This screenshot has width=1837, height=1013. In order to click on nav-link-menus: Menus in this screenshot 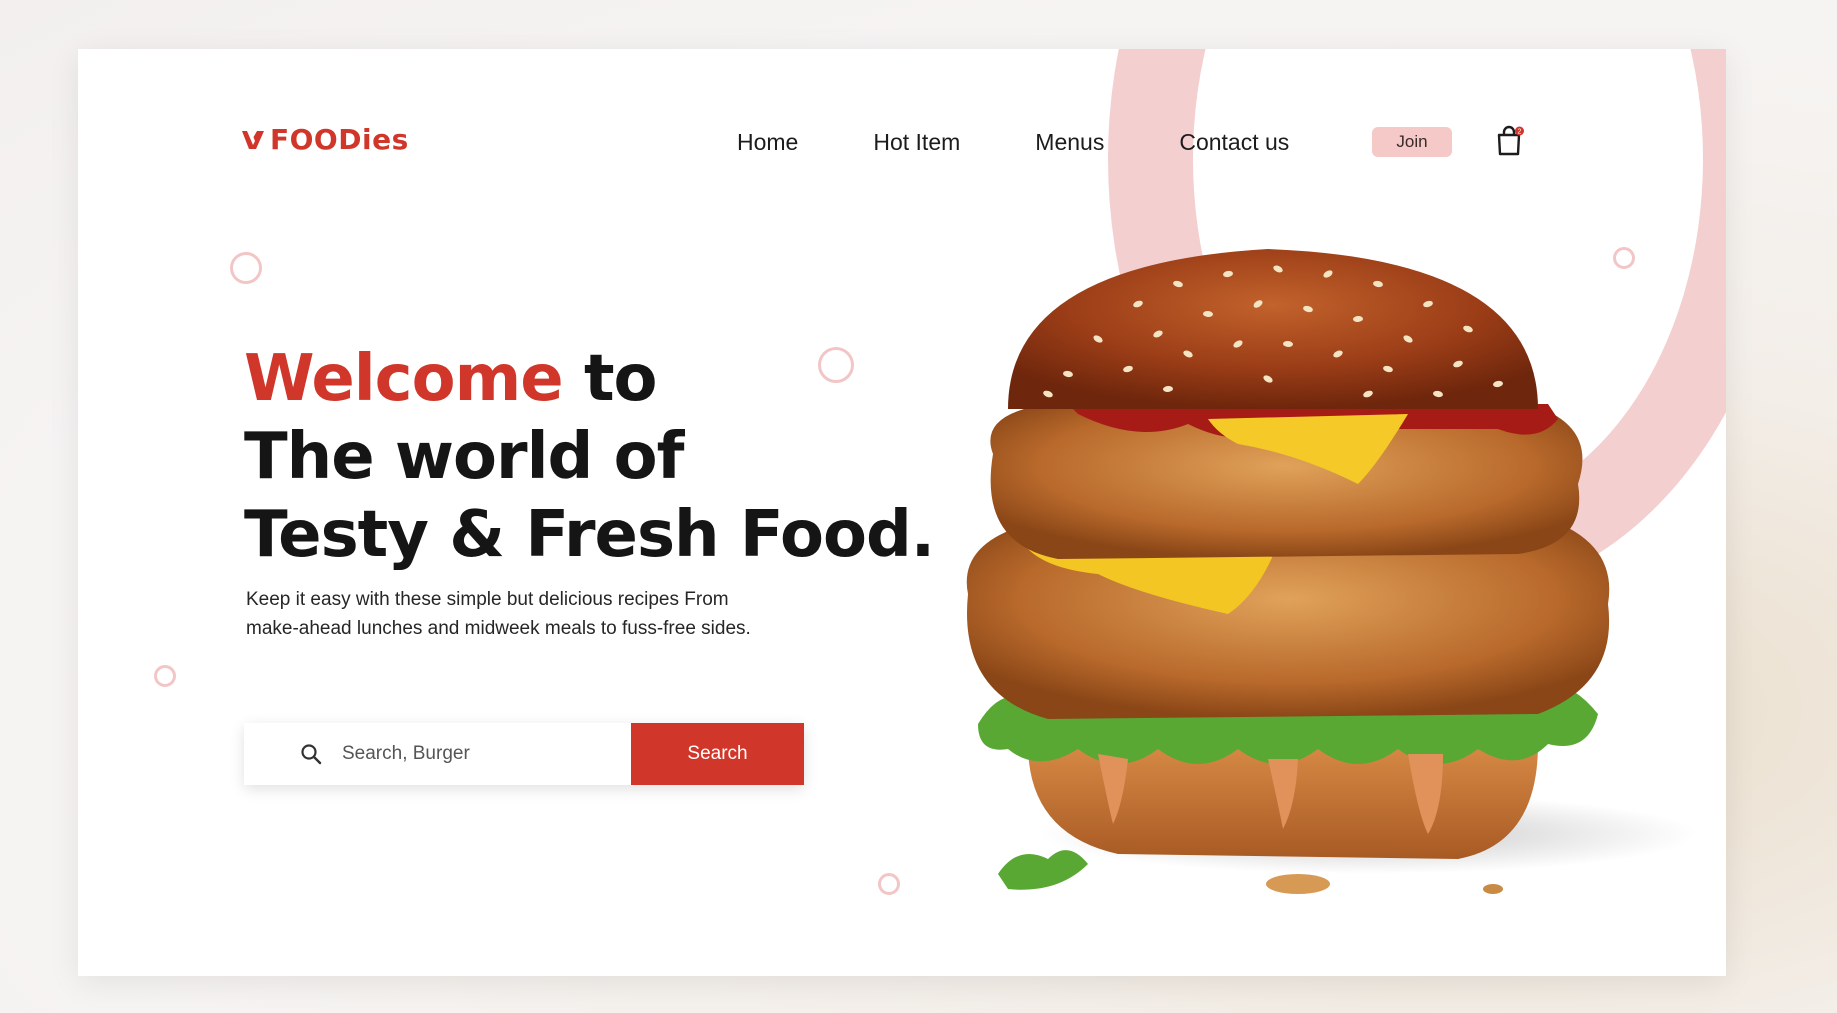, I will do `click(1069, 142)`.